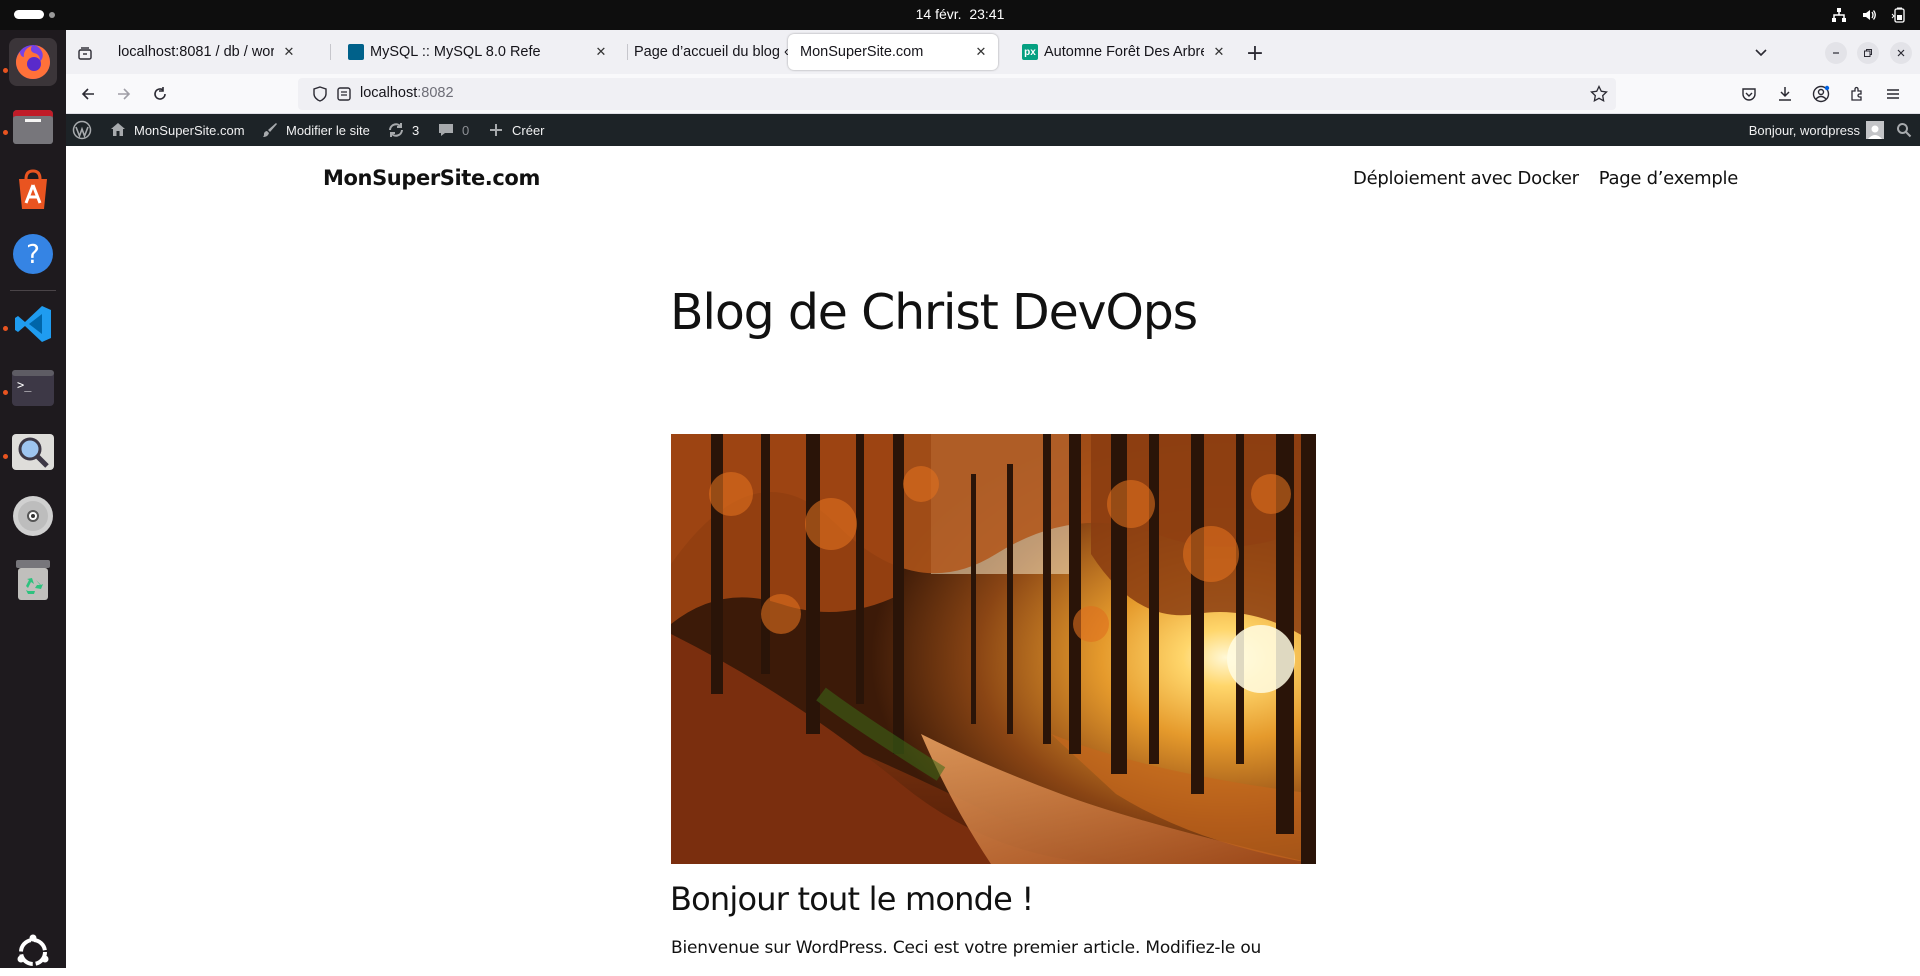 This screenshot has height=976, width=1920. I want to click on system-top-bar: 14 févr. 23:41, so click(960, 15).